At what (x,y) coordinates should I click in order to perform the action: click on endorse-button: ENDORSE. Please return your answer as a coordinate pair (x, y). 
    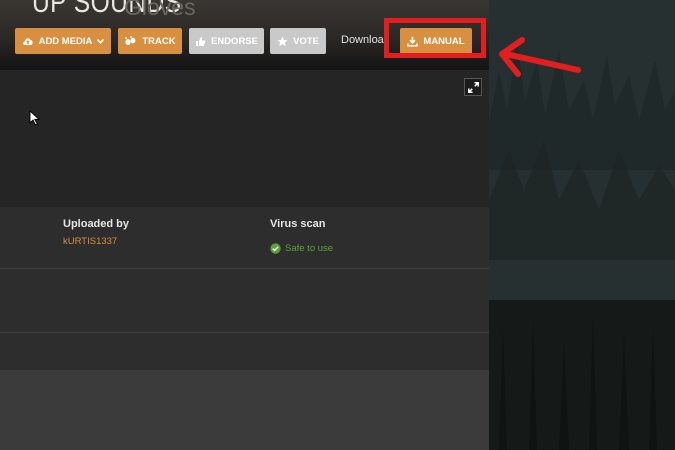
    Looking at the image, I should click on (226, 41).